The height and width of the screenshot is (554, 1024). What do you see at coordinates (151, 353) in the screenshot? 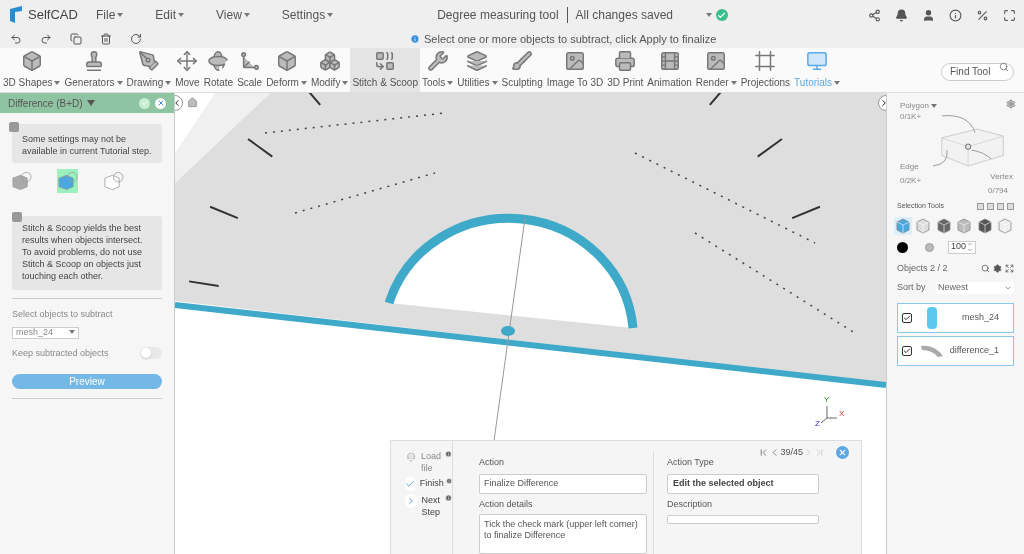
I see `keep-toggle` at bounding box center [151, 353].